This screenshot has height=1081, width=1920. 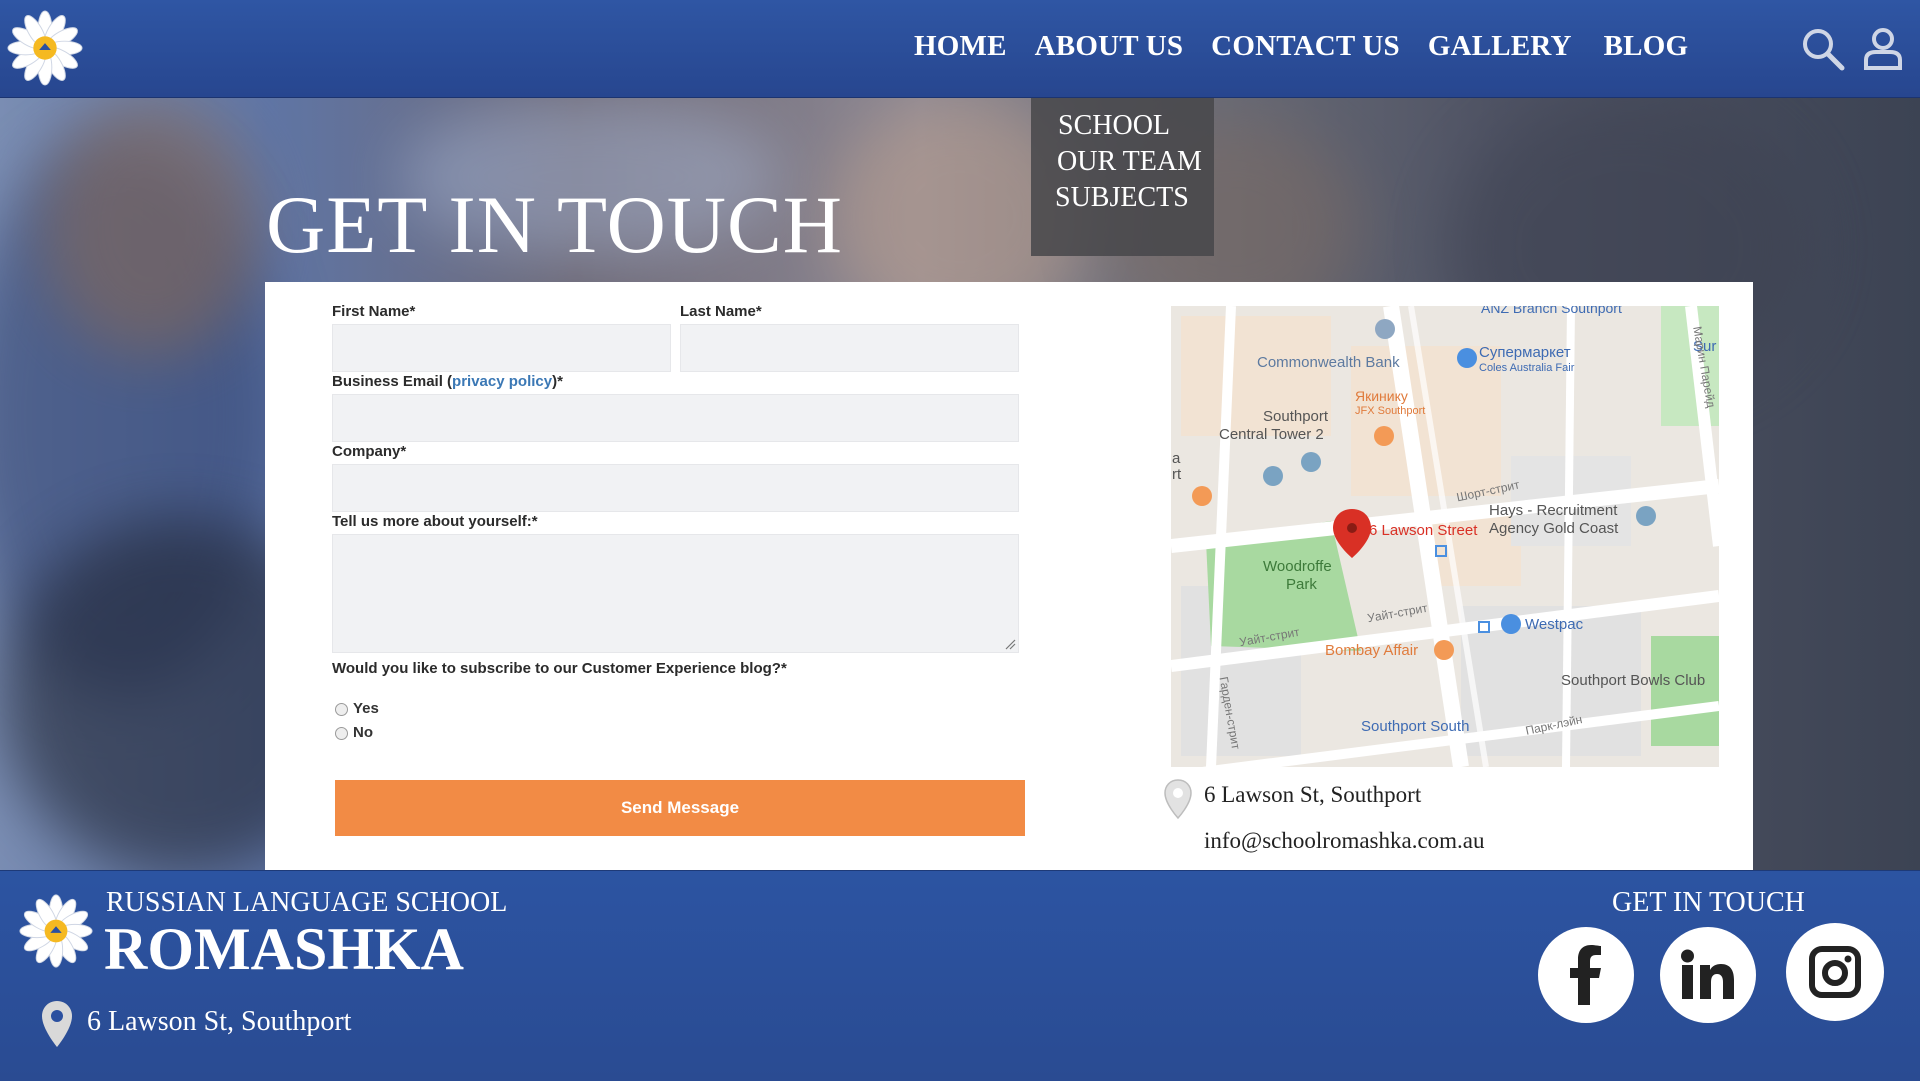 I want to click on map-label-hays-2: Agency Gold Coast, so click(x=1554, y=528).